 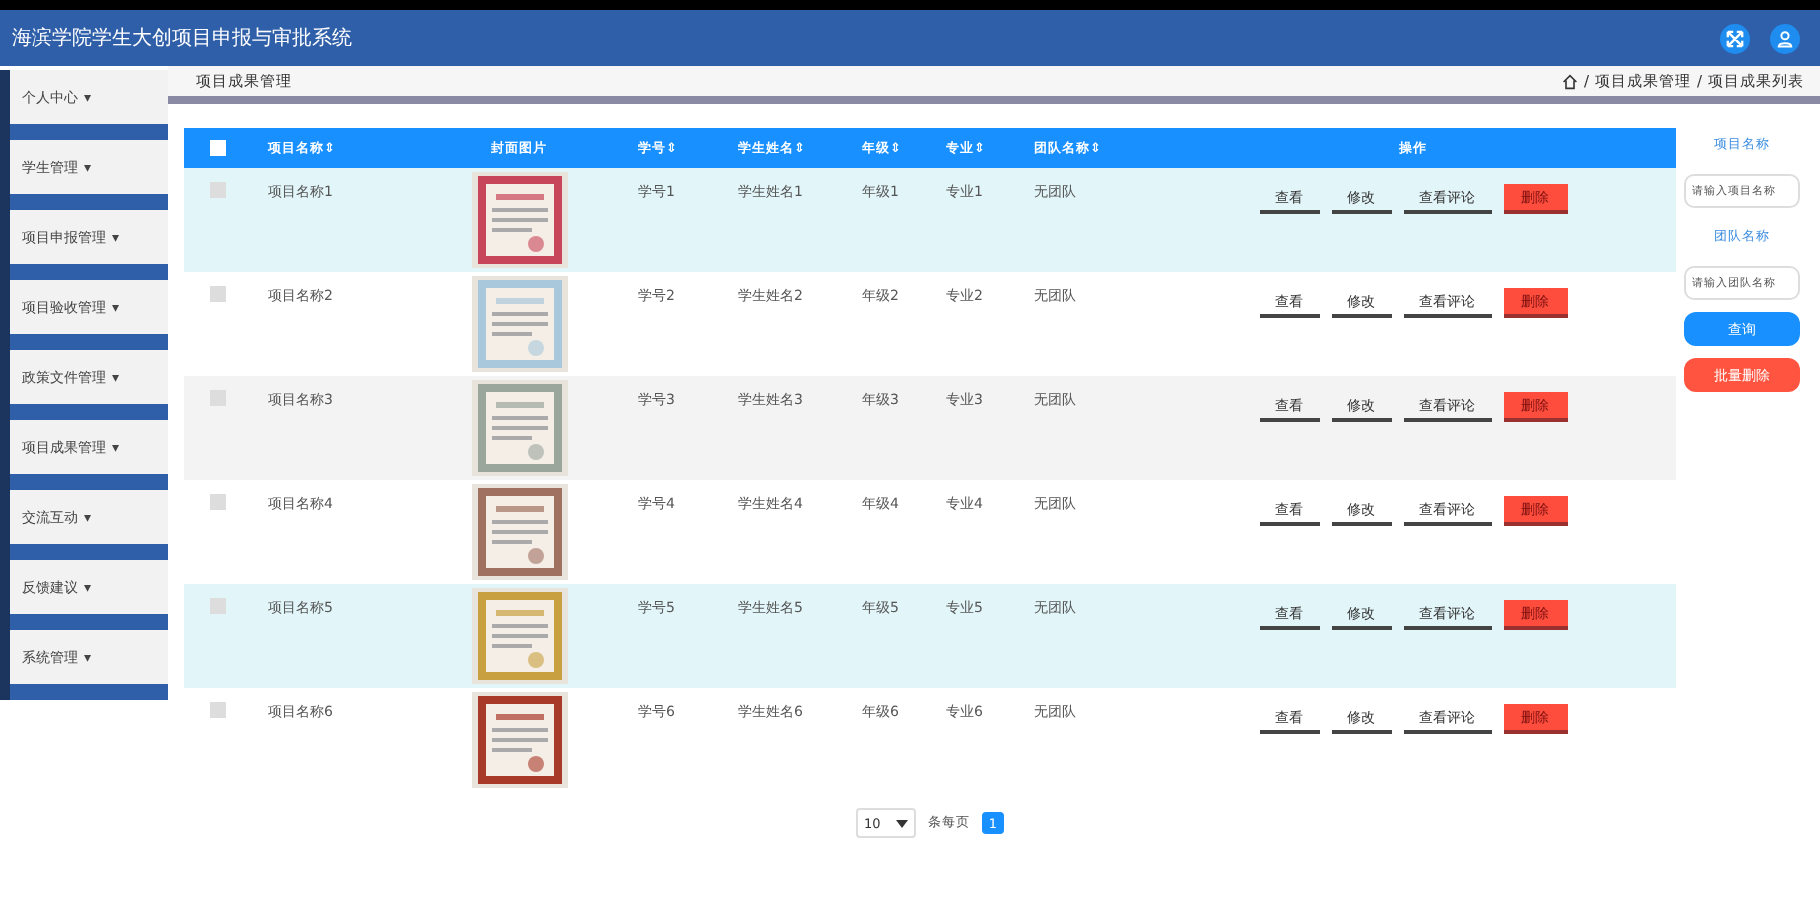 What do you see at coordinates (1735, 38) in the screenshot?
I see `fullscreen-icon` at bounding box center [1735, 38].